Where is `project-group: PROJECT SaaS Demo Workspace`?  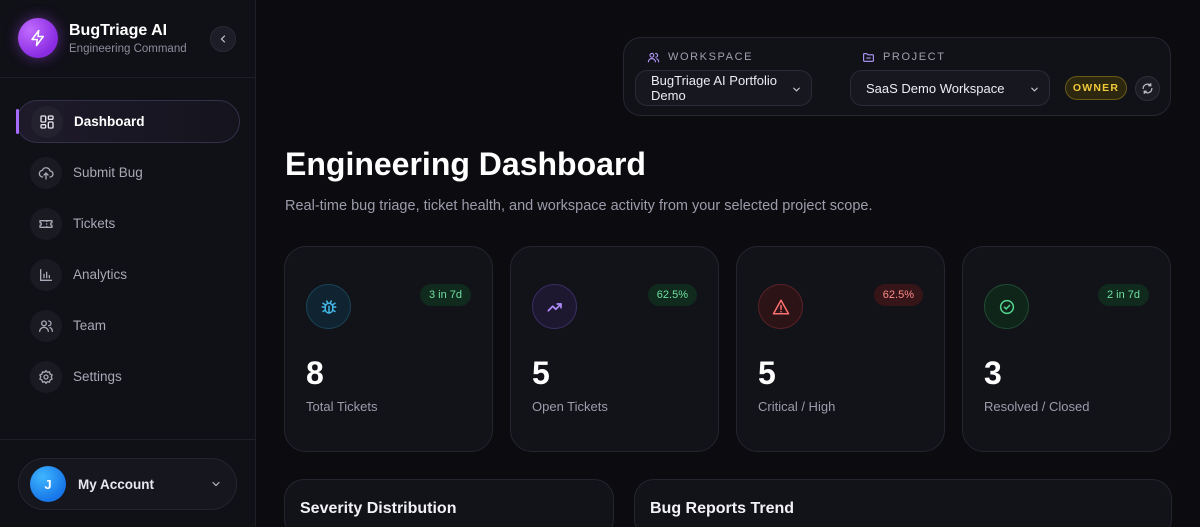 project-group: PROJECT SaaS Demo Workspace is located at coordinates (950, 78).